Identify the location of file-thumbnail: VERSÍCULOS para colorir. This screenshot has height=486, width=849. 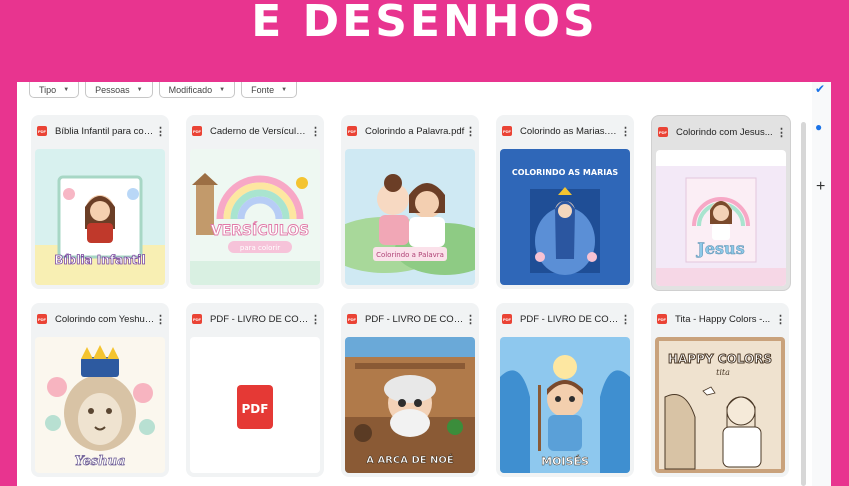
(255, 217).